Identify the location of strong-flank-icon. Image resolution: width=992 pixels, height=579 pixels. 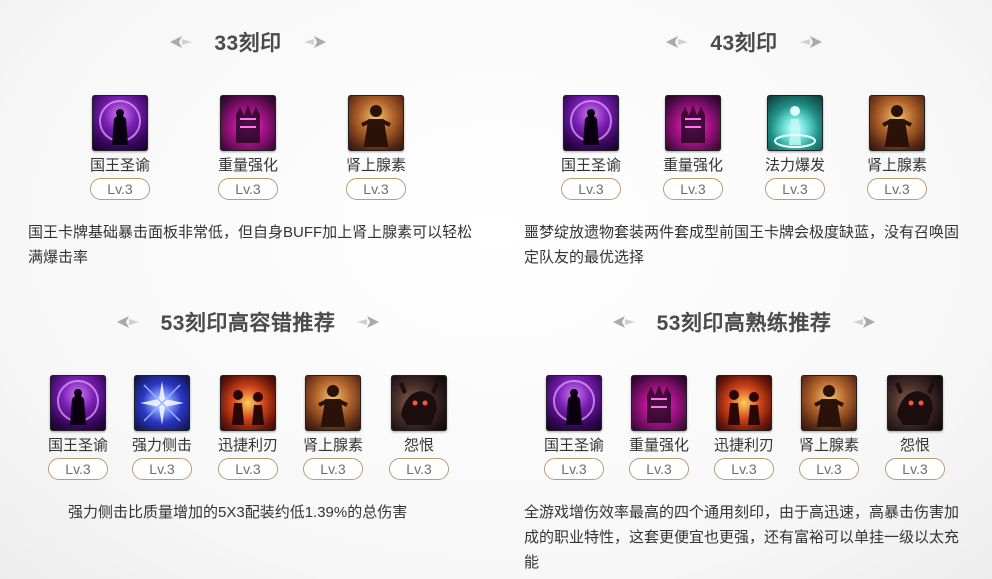
(162, 403).